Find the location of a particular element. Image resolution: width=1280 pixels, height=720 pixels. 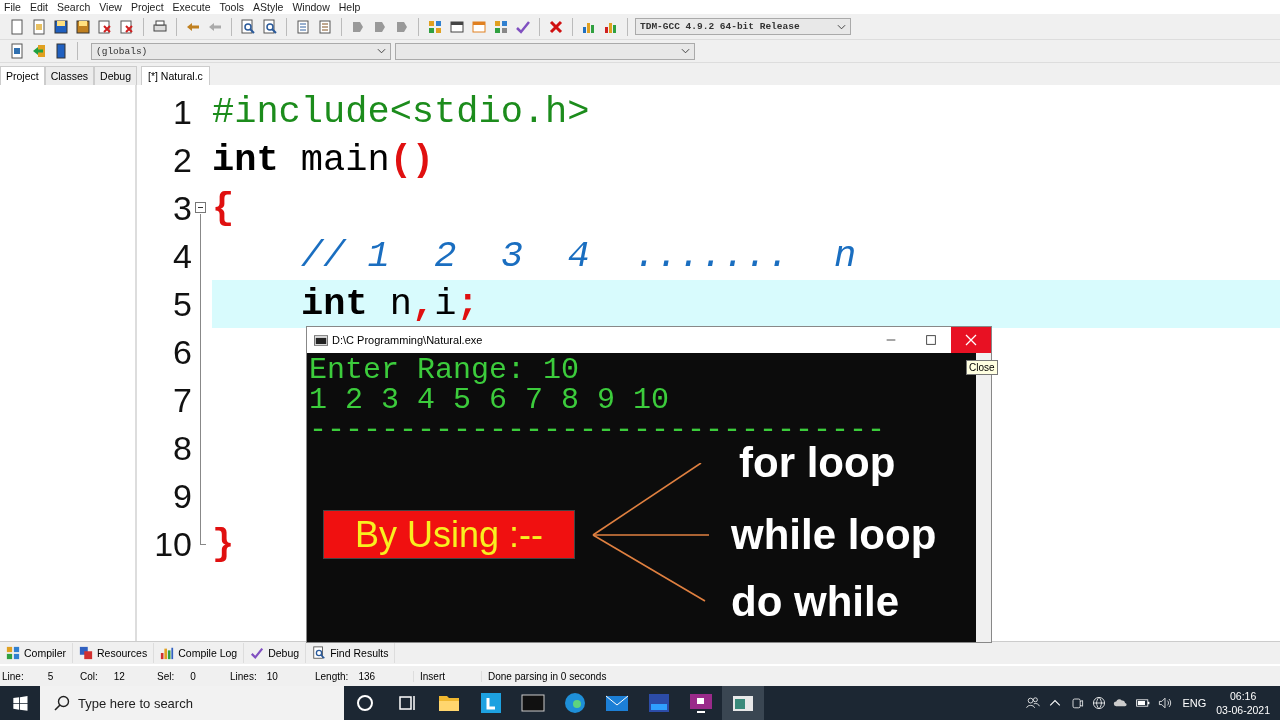

tooltip: Close is located at coordinates (982, 367).